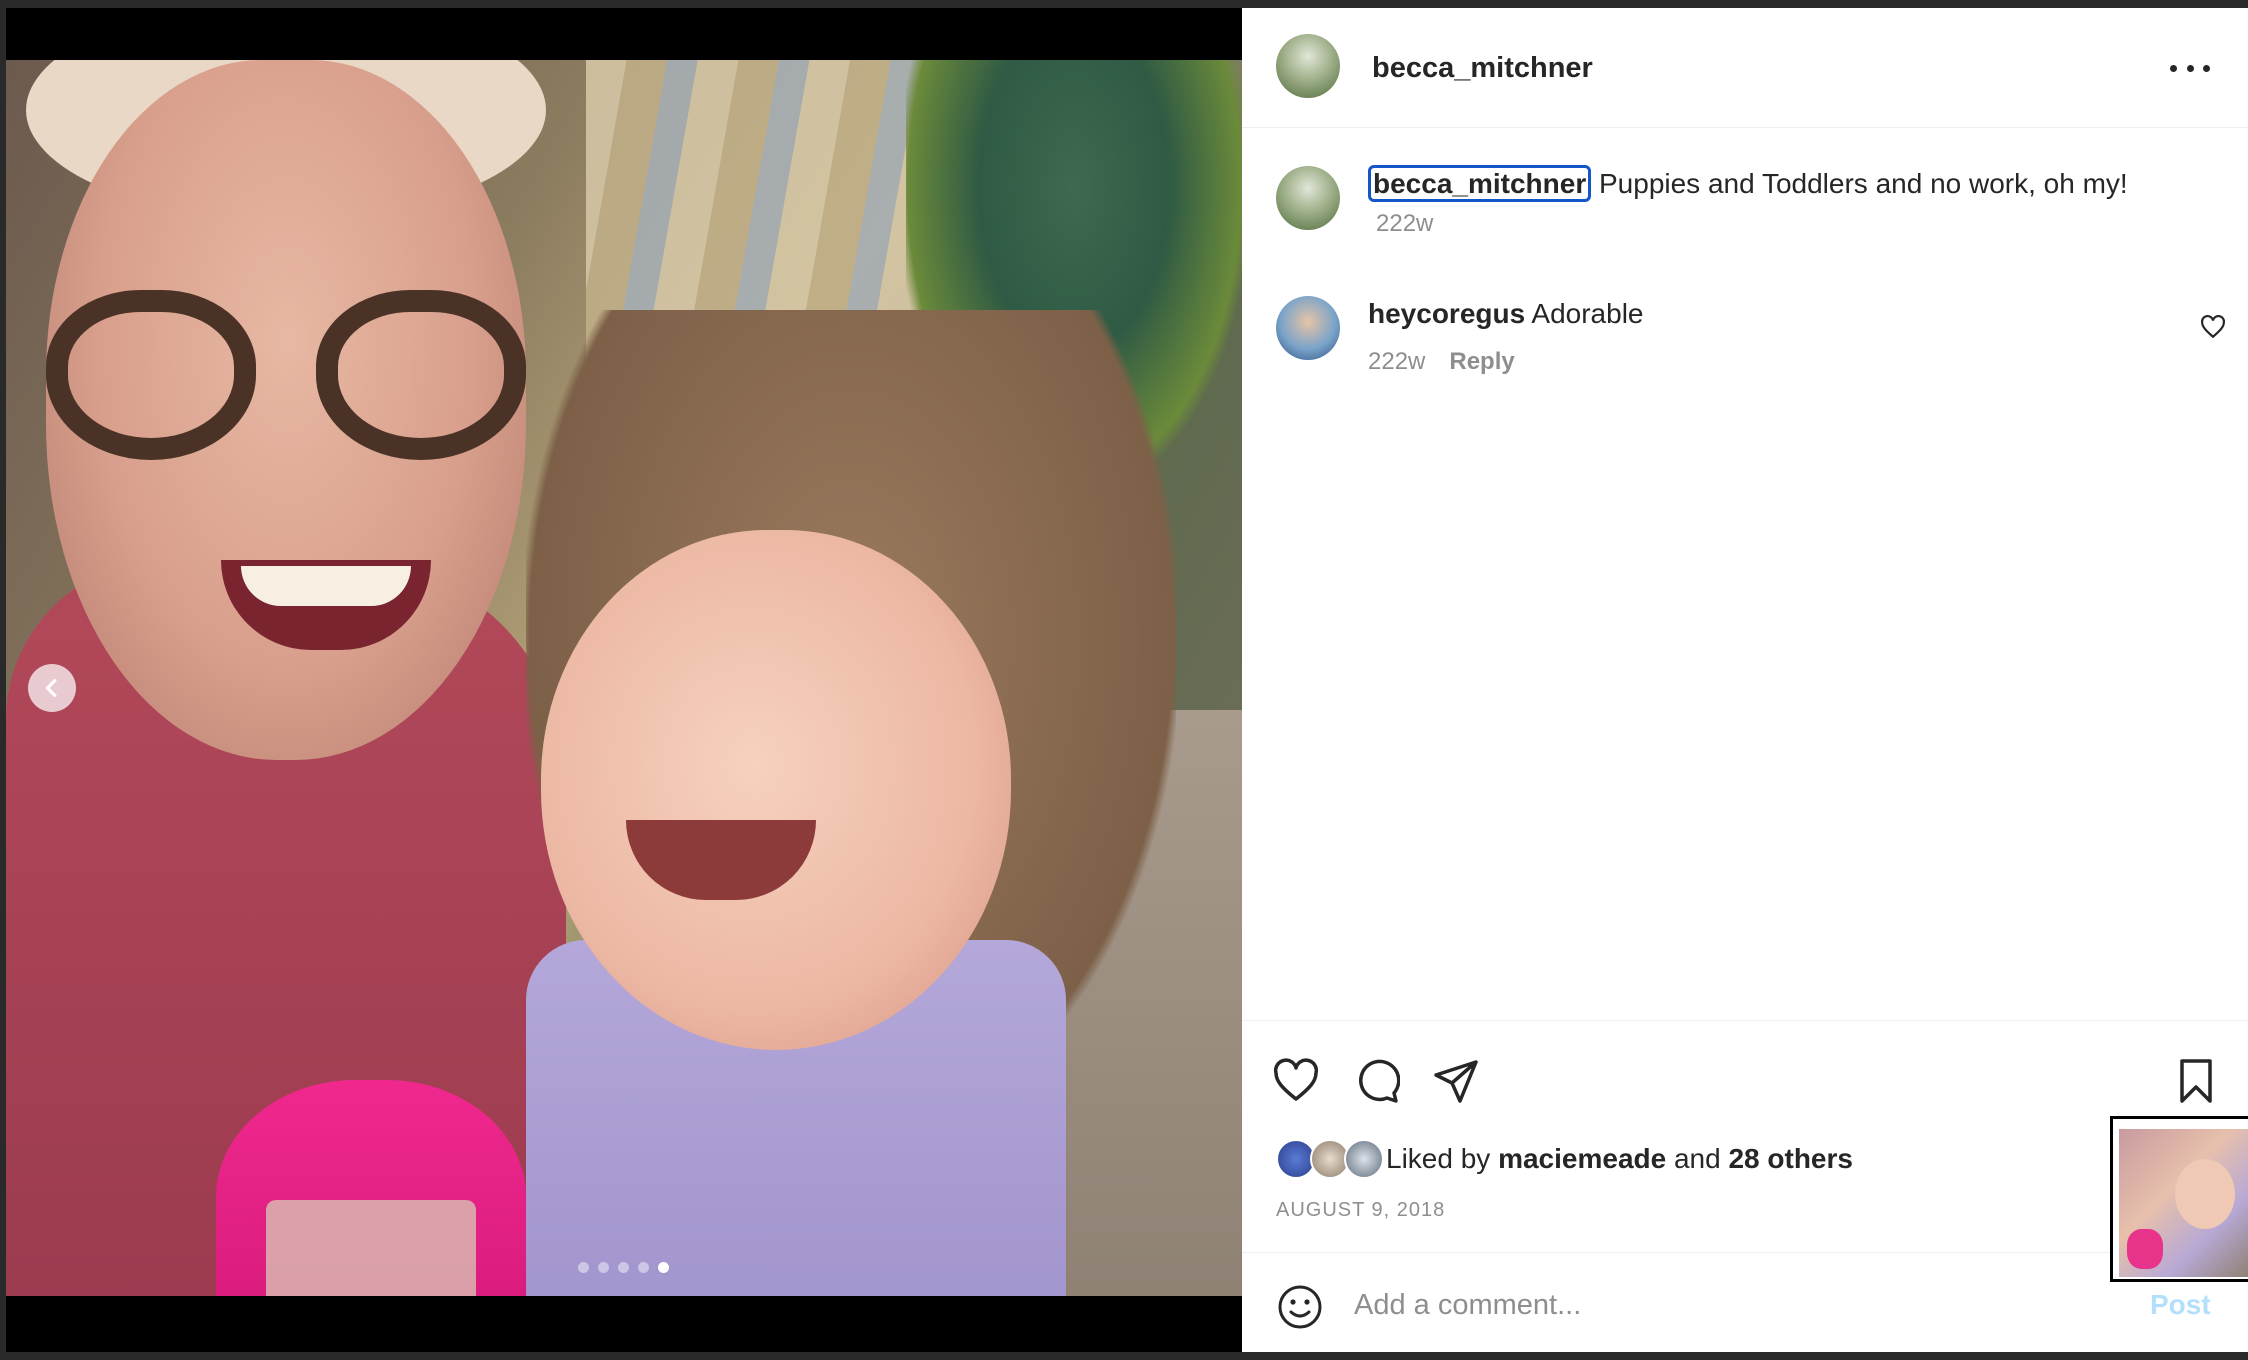 This screenshot has width=2248, height=1360. Describe the element at coordinates (1790, 1158) in the screenshot. I see `likes-others-link: 28 others` at that location.